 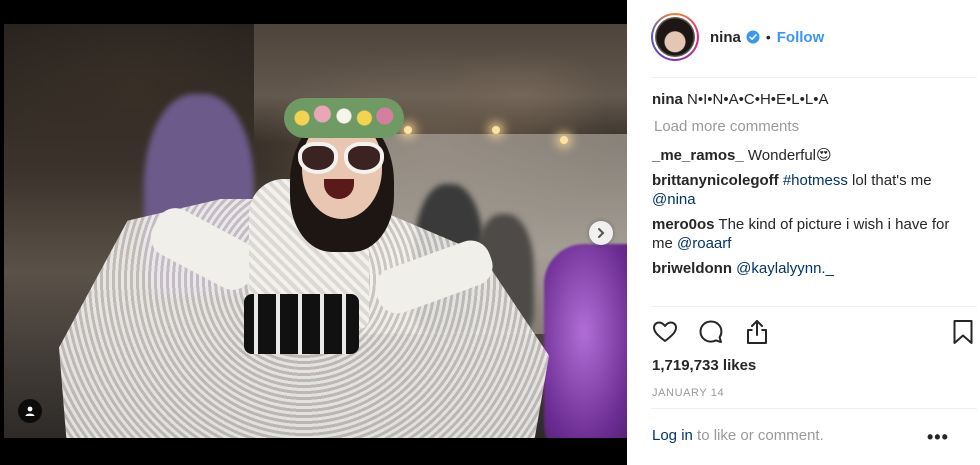 What do you see at coordinates (715, 180) in the screenshot?
I see `comment-username: brittanynicolegoff` at bounding box center [715, 180].